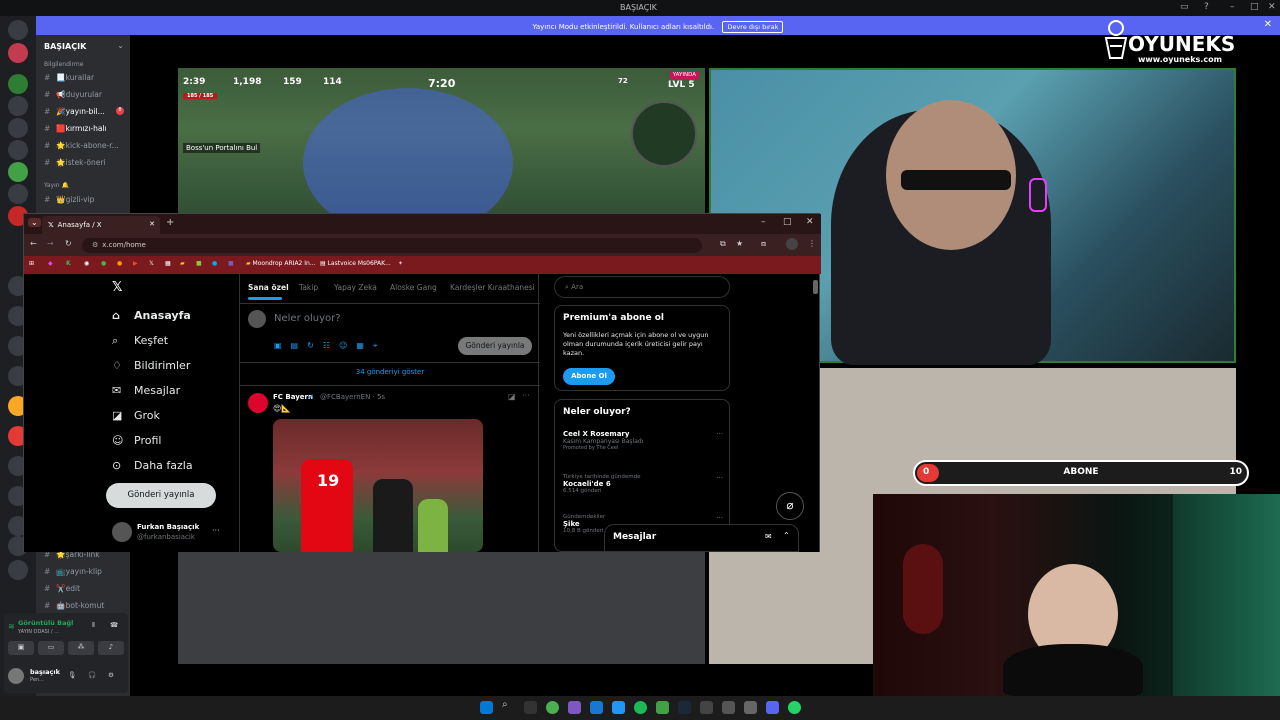 The width and height of the screenshot is (1280, 720). I want to click on channel-item: # 📢duyurular, so click(73, 94).